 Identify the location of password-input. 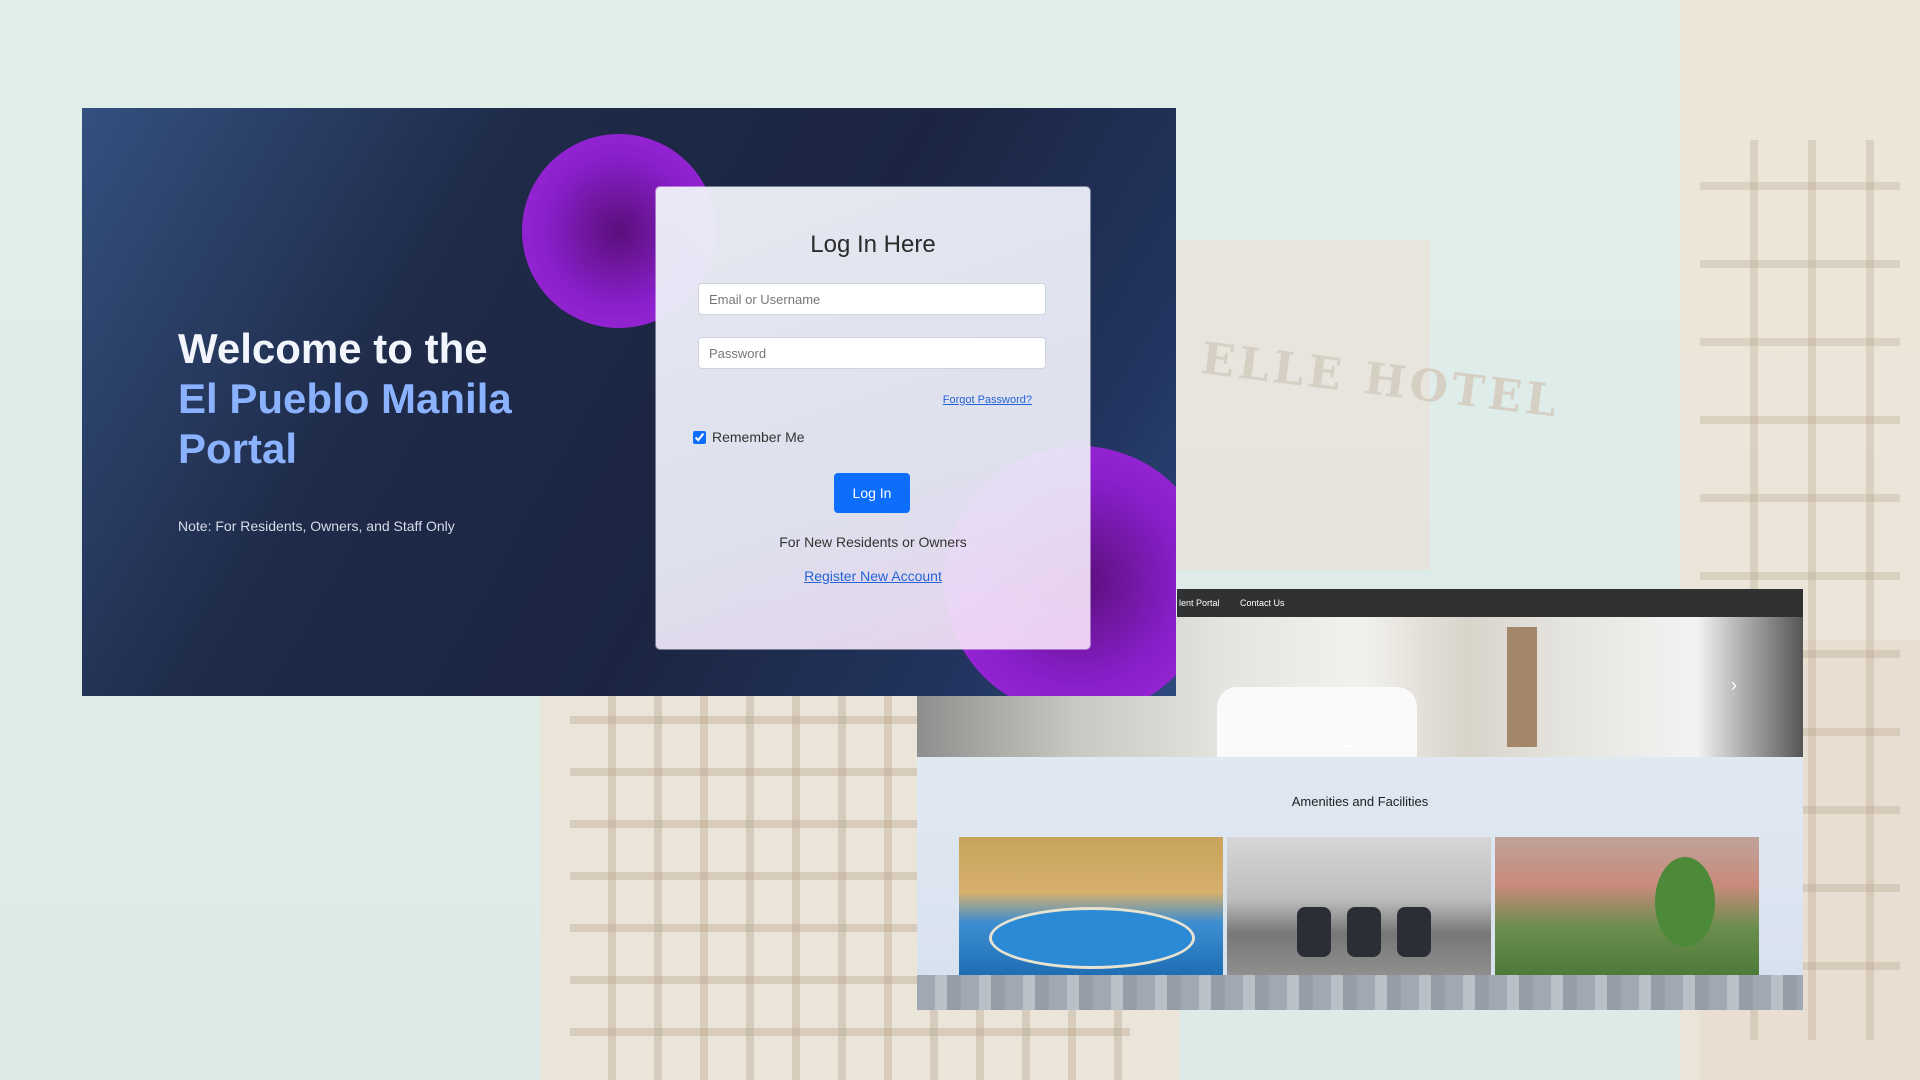
(872, 353).